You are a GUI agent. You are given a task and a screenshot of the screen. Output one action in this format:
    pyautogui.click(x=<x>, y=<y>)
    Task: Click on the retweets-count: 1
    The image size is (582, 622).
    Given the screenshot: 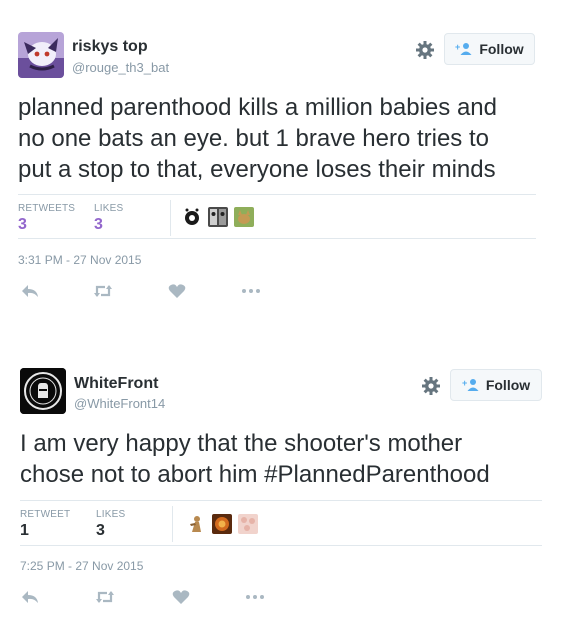 What is the action you would take?
    pyautogui.click(x=24, y=531)
    